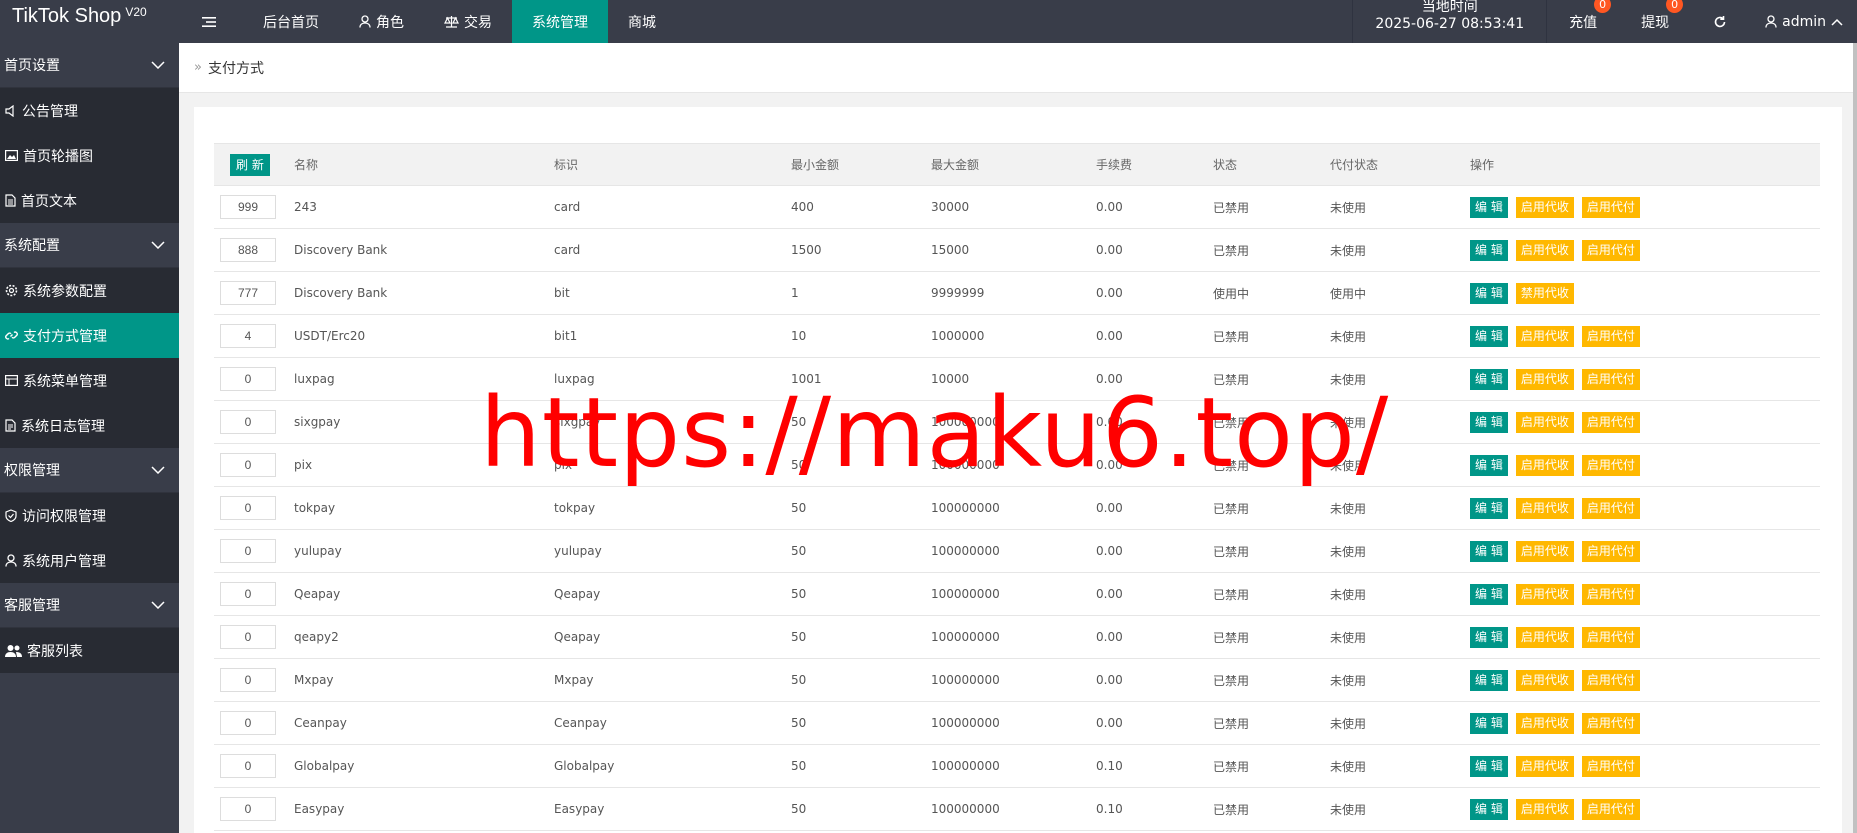 This screenshot has height=833, width=1857. Describe the element at coordinates (424, 250) in the screenshot. I see `name-cell: Discovery Bank` at that location.